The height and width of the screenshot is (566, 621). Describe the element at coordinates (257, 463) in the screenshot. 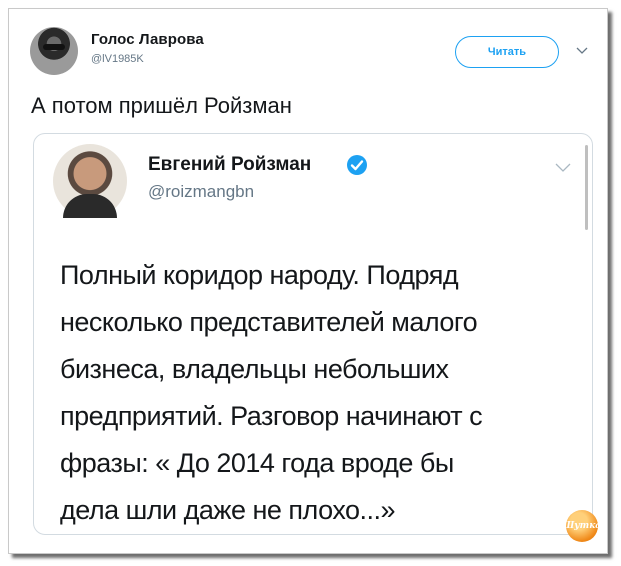

I see `quoted-text-line: фразы: « До 2014 года вроде бы` at that location.